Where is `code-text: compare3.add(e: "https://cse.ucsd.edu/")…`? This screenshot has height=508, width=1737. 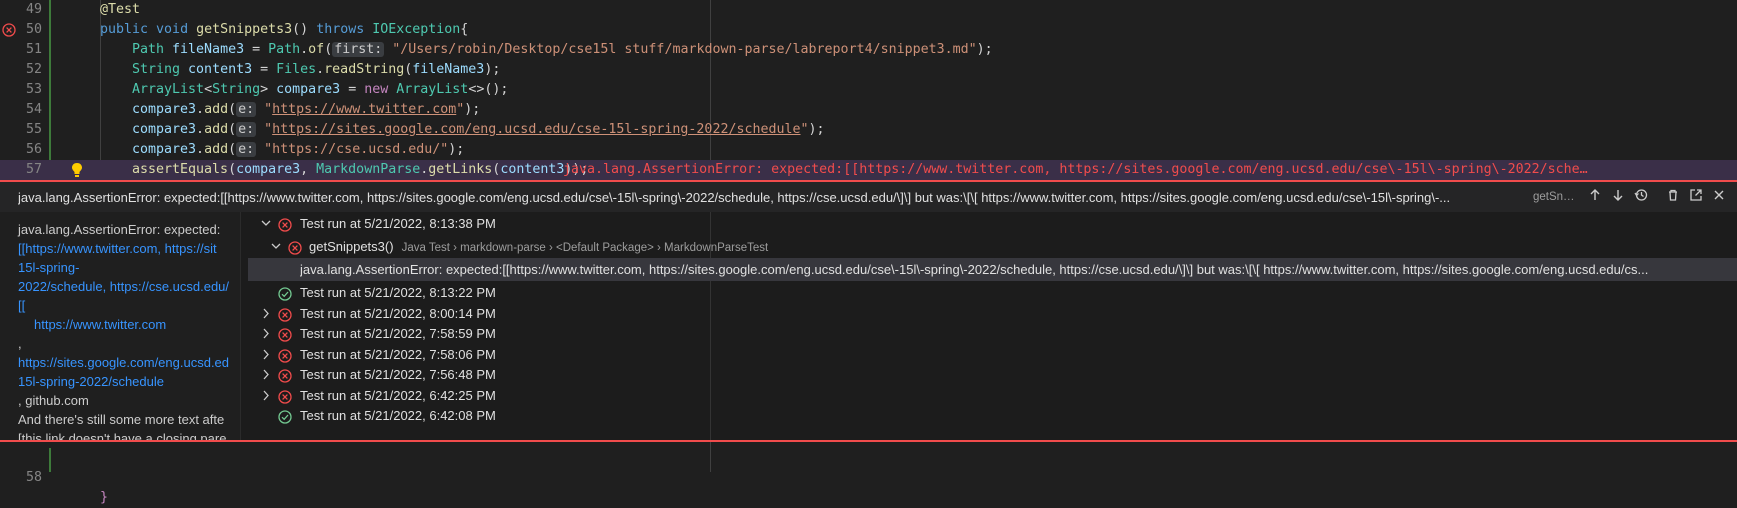
code-text: compare3.add(e: "https://cse.ucsd.edu/")… is located at coordinates (298, 150).